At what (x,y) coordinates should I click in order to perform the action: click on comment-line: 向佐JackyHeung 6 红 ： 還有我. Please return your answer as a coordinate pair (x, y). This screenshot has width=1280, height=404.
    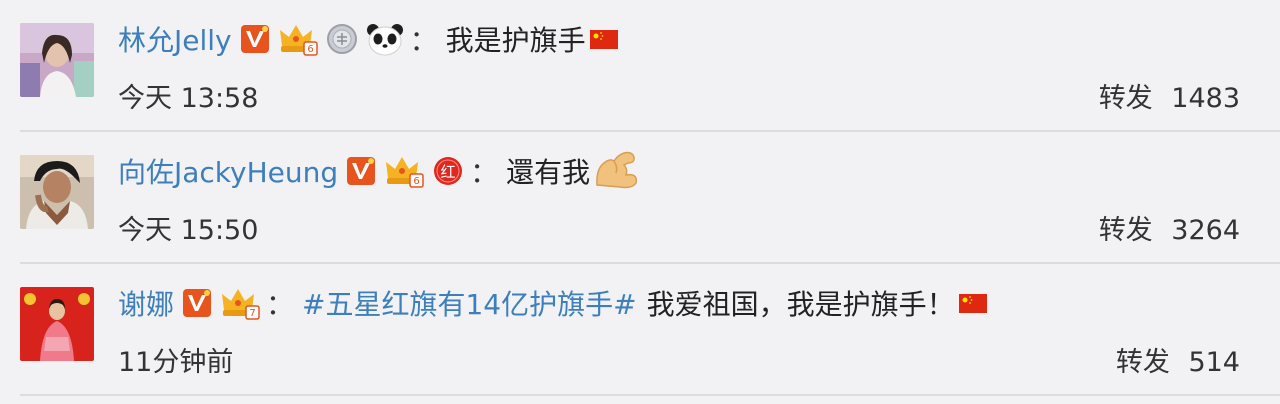
    Looking at the image, I should click on (379, 171).